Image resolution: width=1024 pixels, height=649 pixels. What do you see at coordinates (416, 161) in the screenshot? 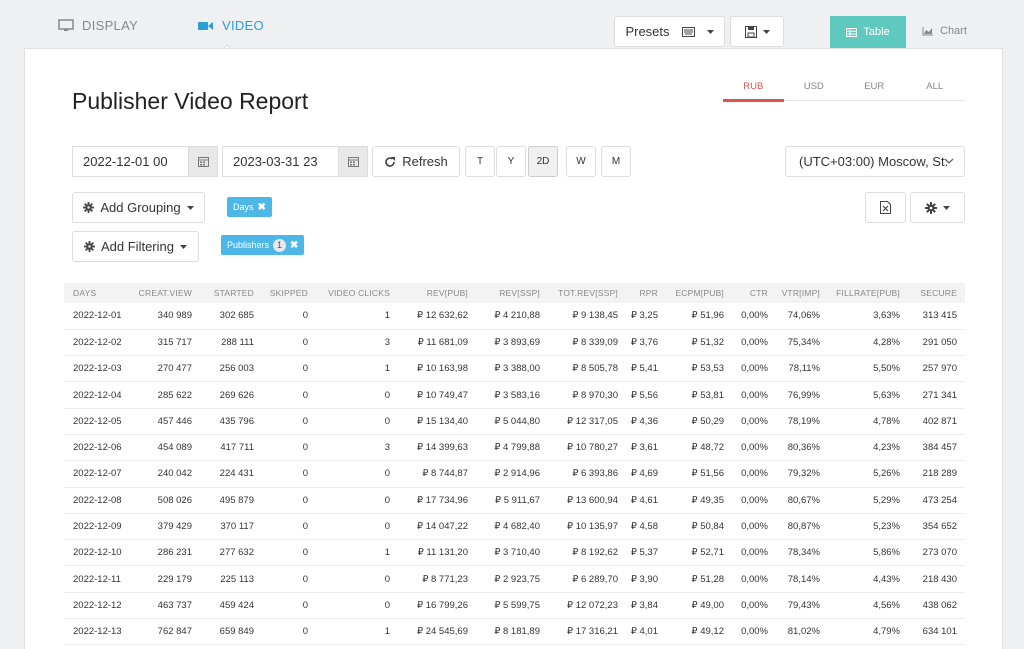
I see `refresh-button: Refresh` at bounding box center [416, 161].